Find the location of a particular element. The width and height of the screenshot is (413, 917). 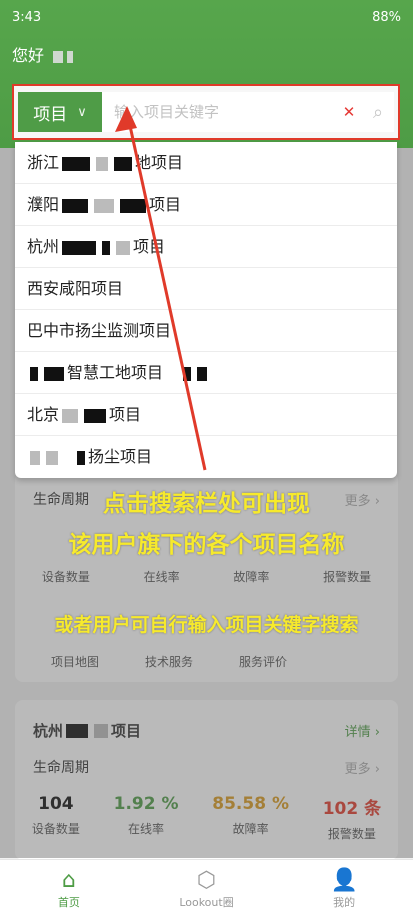

dropdown-item: 浙江 地项目 is located at coordinates (206, 163).